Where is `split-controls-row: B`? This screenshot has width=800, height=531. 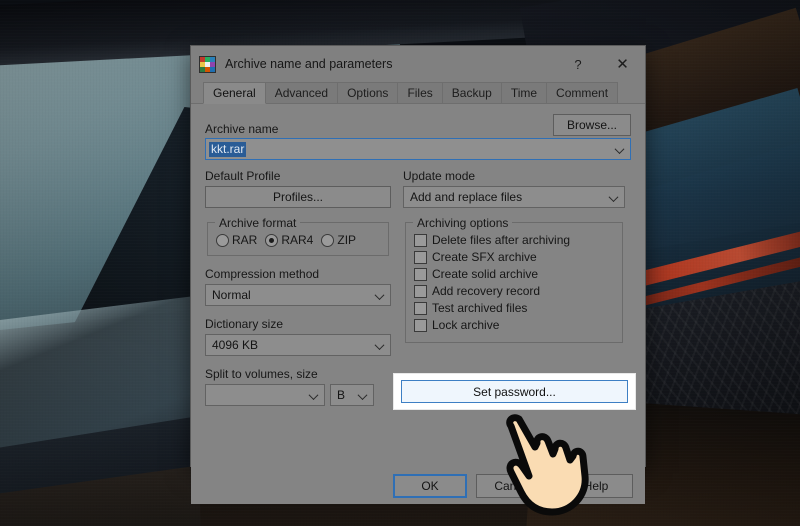 split-controls-row: B is located at coordinates (298, 395).